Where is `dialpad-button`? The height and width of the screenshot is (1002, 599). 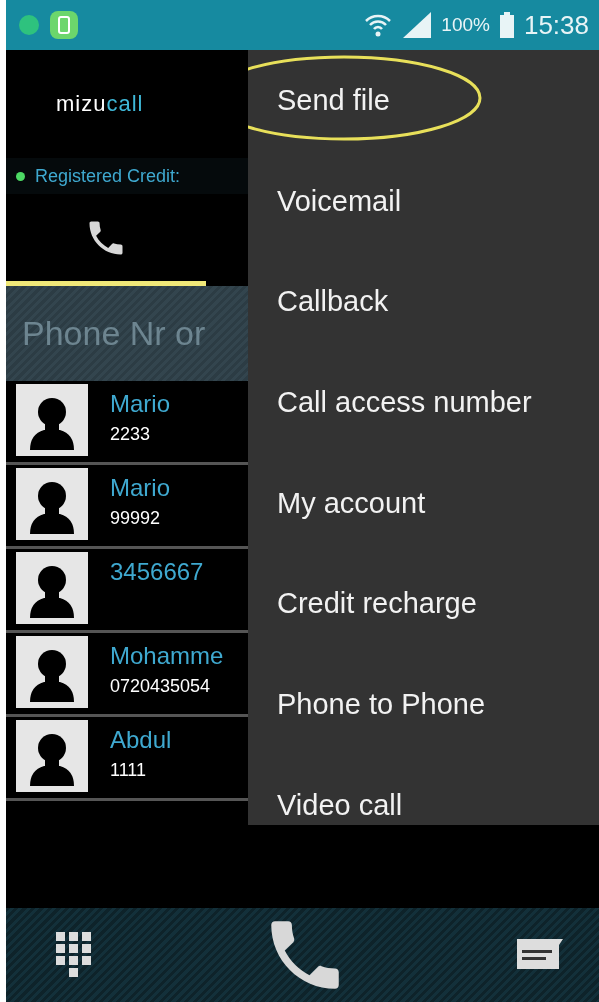 dialpad-button is located at coordinates (74, 955).